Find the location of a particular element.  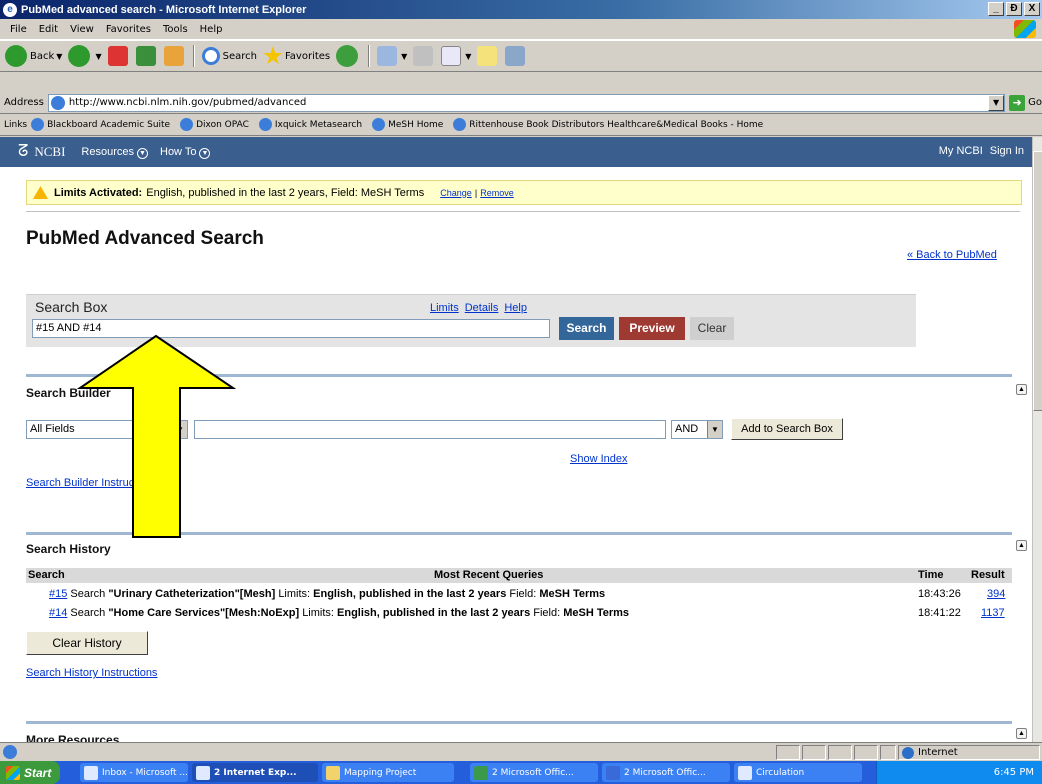

limits-label: Limits Activated: is located at coordinates (98, 192).